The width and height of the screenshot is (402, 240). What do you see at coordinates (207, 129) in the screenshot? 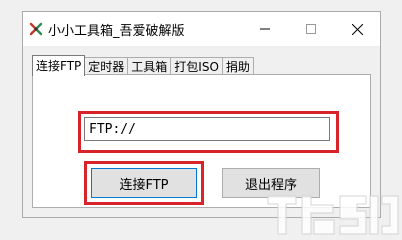
I see `ftp-address-input` at bounding box center [207, 129].